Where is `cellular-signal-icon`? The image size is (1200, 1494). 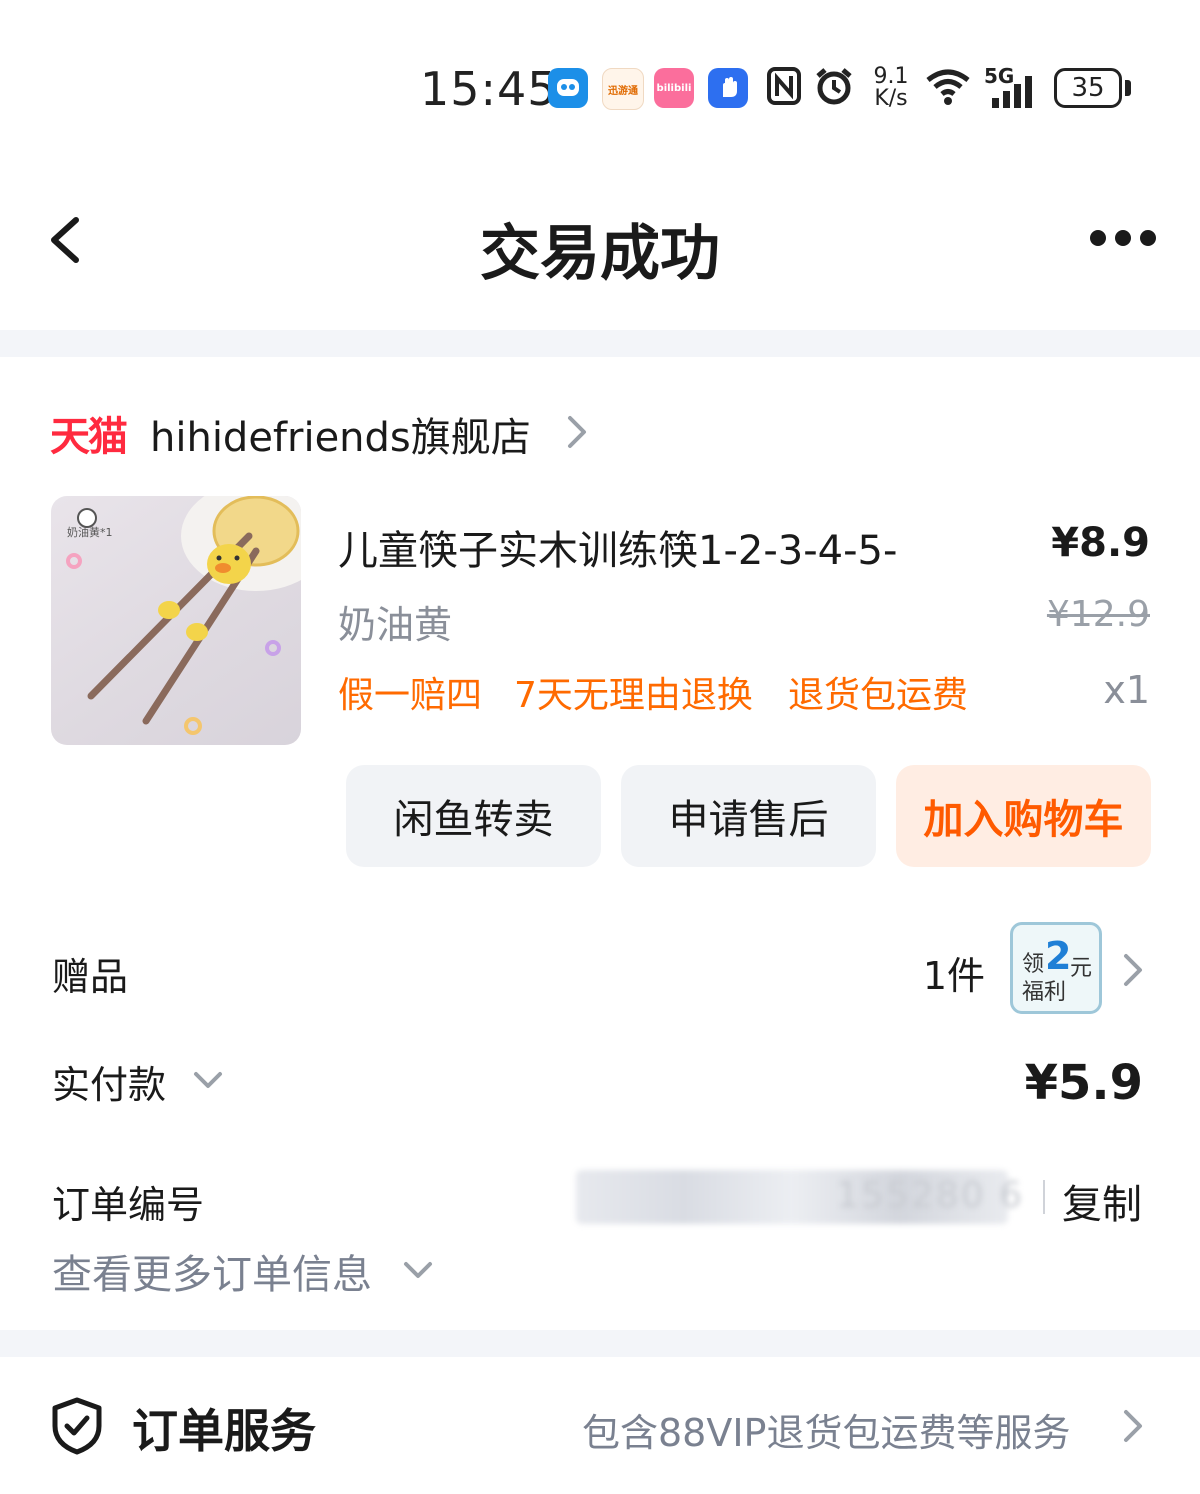 cellular-signal-icon is located at coordinates (1016, 95).